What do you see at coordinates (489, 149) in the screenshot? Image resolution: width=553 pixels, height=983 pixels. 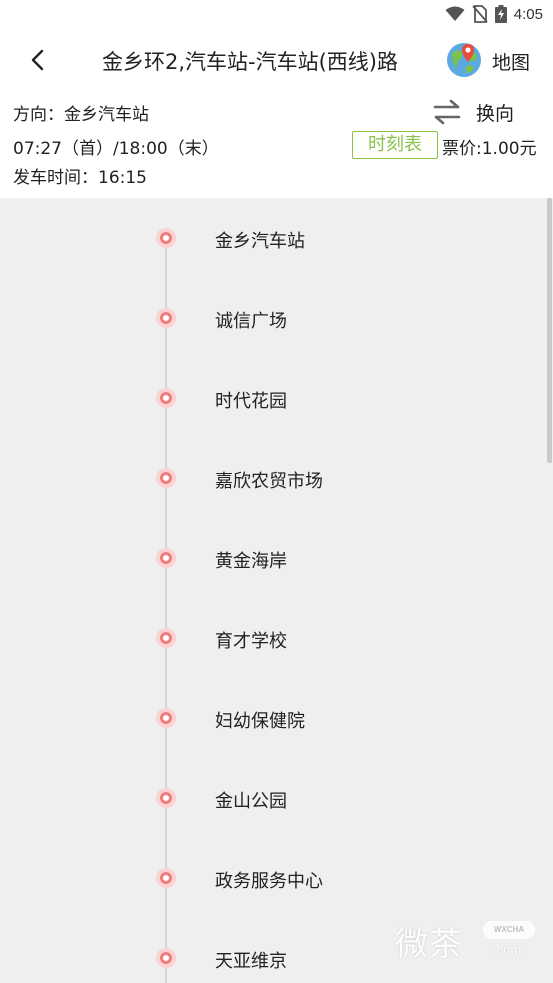 I see `fare-text: 票价:1.00元` at bounding box center [489, 149].